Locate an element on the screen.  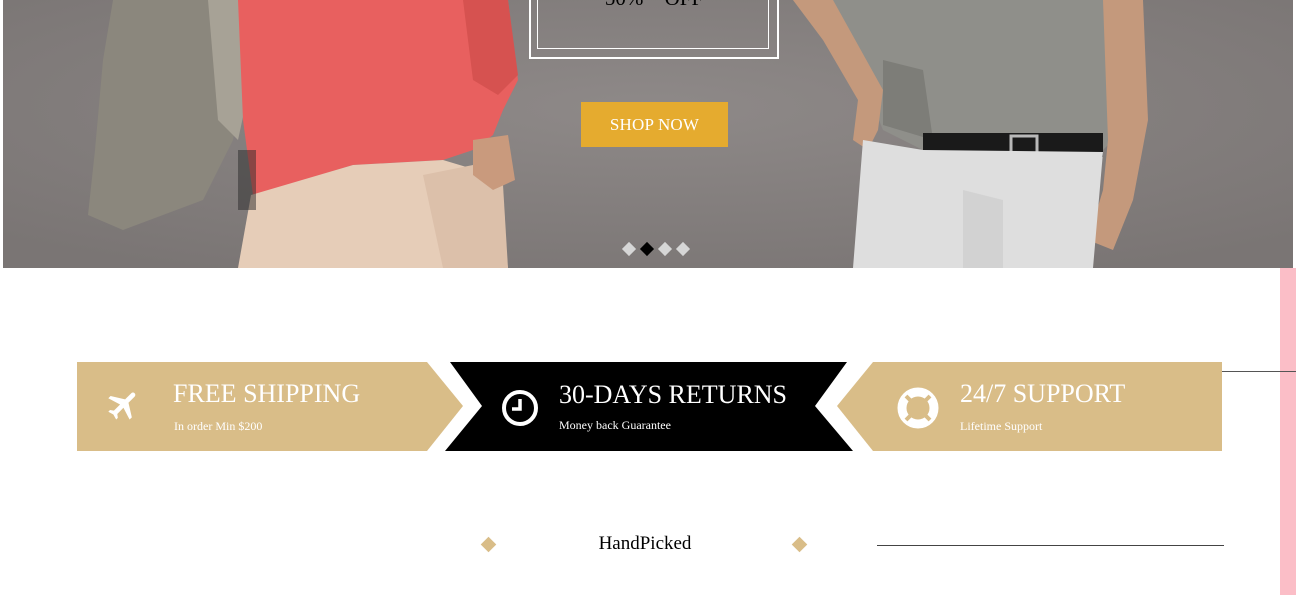
feature-support: 24/7 SUPPORT Lifetime Support is located at coordinates (1044, 406).